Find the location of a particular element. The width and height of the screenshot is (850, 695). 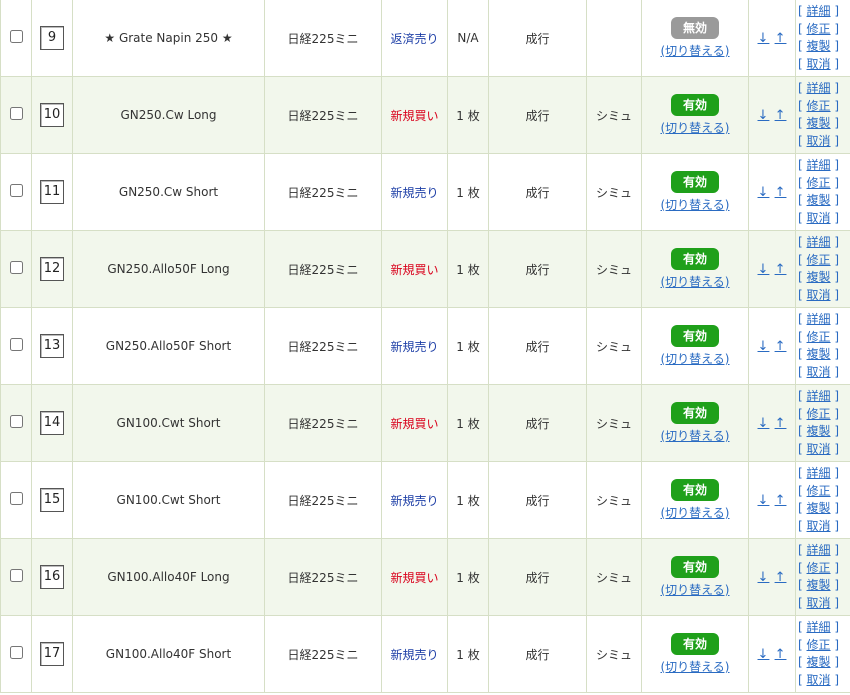

order-number-box: 16 is located at coordinates (52, 577).